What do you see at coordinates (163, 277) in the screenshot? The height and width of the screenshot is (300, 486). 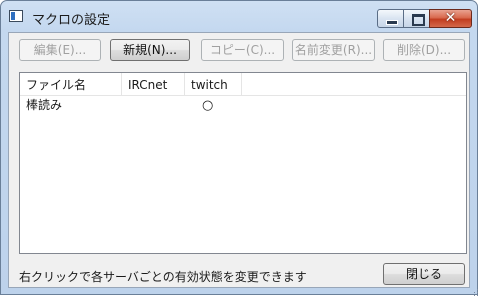 I see `hint-text: 右クリックで各サーバごとの有効状態を変更できます` at bounding box center [163, 277].